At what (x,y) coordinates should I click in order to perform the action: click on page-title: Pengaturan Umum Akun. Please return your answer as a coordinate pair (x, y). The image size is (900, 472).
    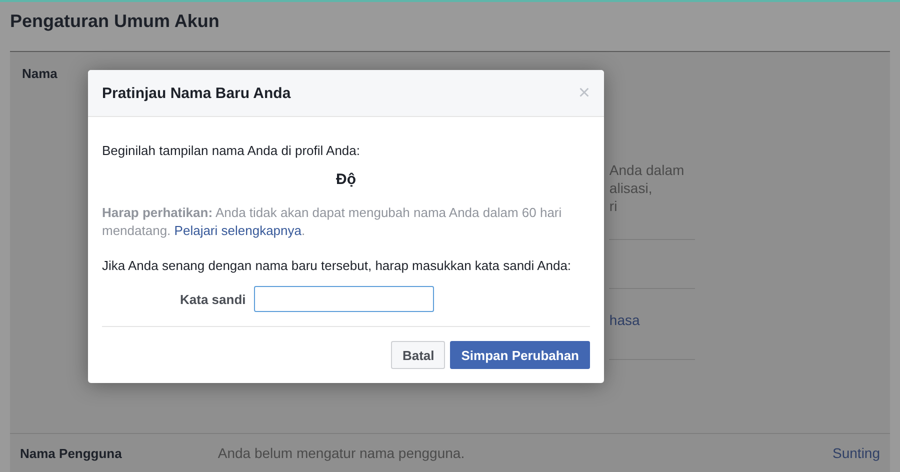
    Looking at the image, I should click on (114, 21).